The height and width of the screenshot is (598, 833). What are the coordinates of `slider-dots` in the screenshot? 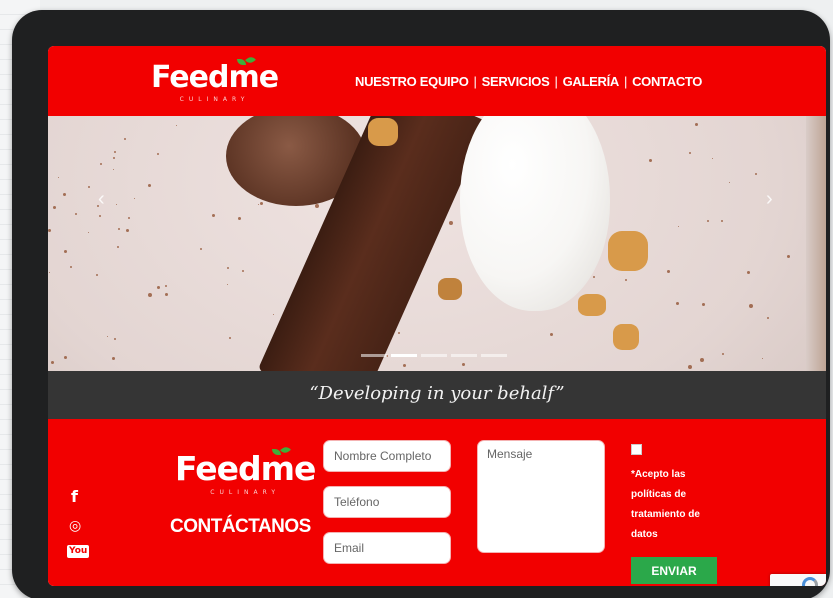 It's located at (436, 353).